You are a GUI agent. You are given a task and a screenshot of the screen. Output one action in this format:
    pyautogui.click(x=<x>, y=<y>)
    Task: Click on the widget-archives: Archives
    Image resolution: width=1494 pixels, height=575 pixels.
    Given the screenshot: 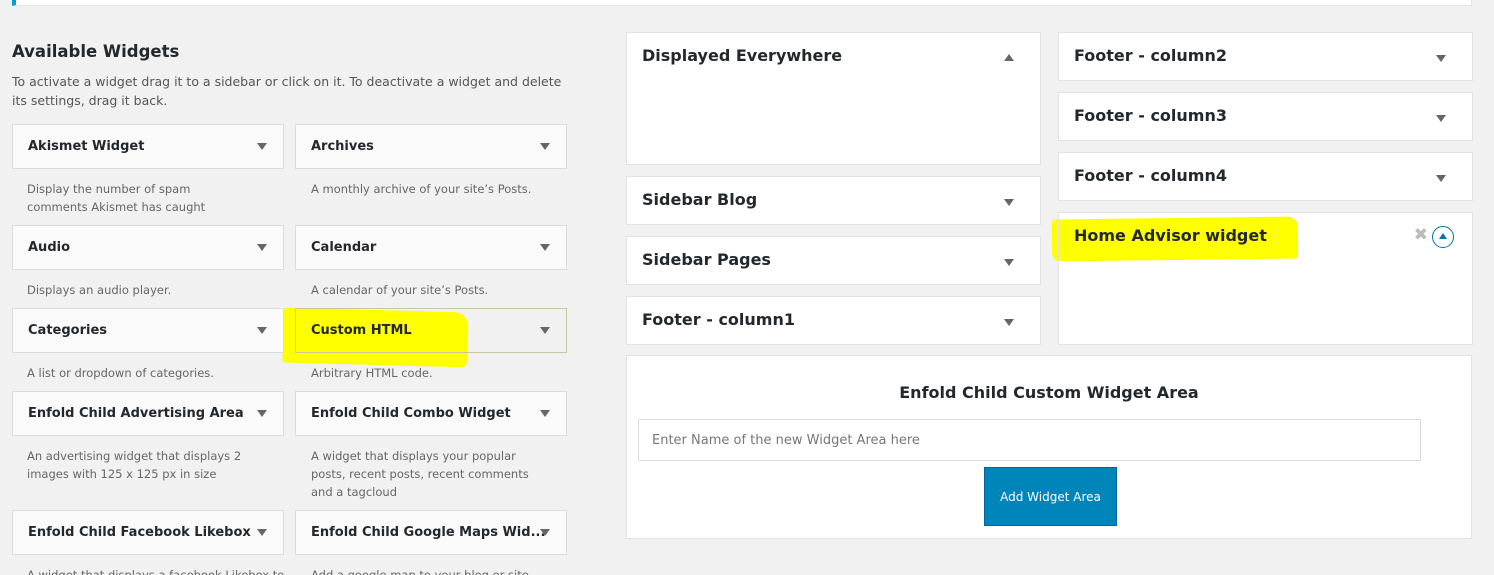 What is the action you would take?
    pyautogui.click(x=431, y=146)
    